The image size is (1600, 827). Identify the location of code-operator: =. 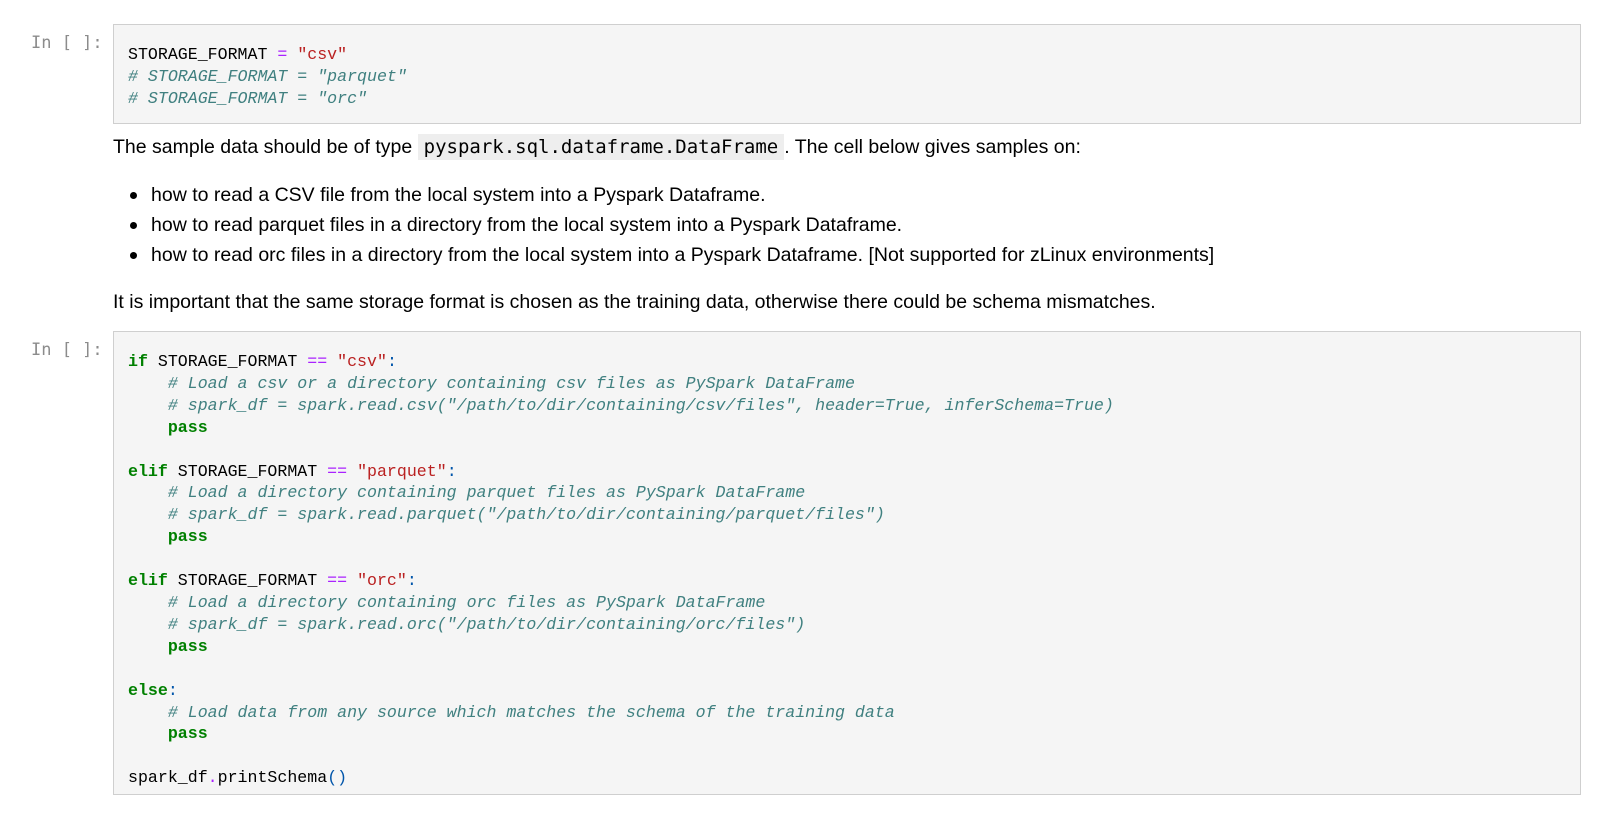
(282, 54).